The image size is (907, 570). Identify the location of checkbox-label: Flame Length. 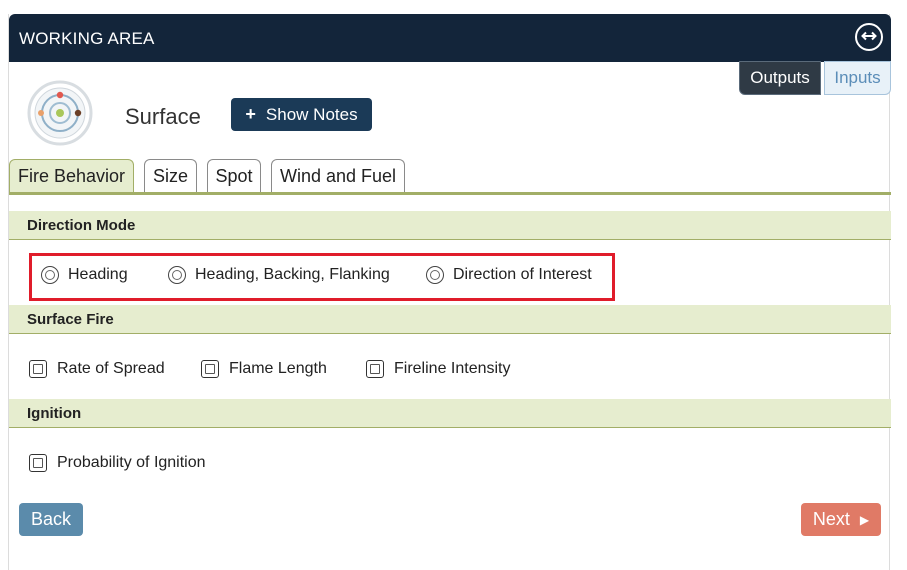
(278, 368).